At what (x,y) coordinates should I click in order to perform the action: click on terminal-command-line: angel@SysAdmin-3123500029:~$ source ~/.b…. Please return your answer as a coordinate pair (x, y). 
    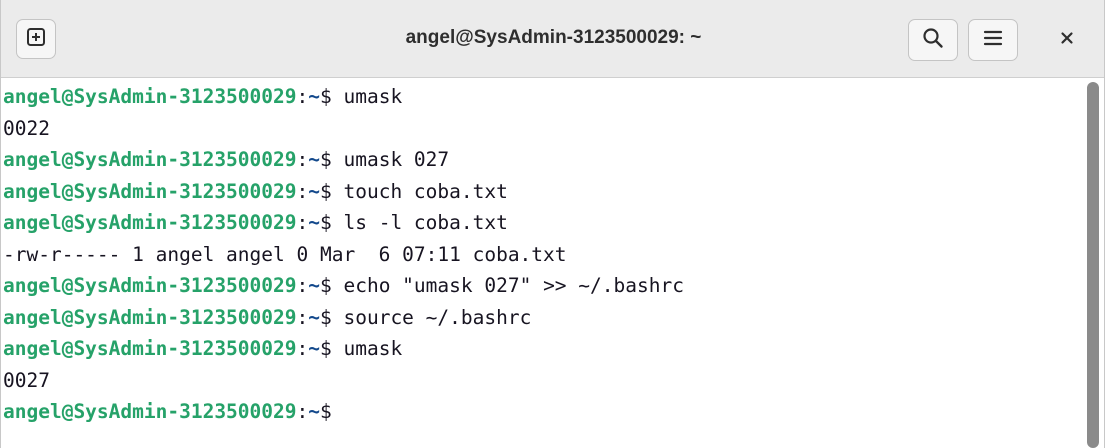
    Looking at the image, I should click on (542, 318).